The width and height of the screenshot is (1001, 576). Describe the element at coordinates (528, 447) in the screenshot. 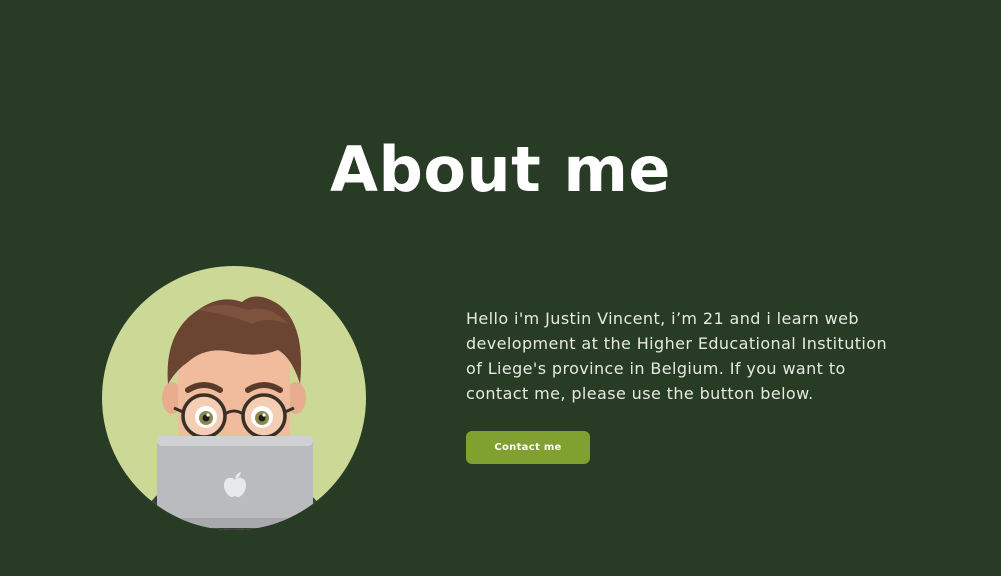

I see `contact-button: Contact me` at that location.